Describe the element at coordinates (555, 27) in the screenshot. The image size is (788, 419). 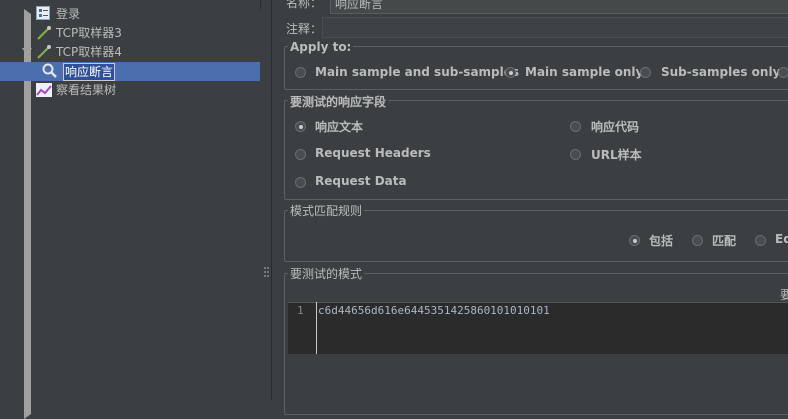
I see `comment-field` at that location.